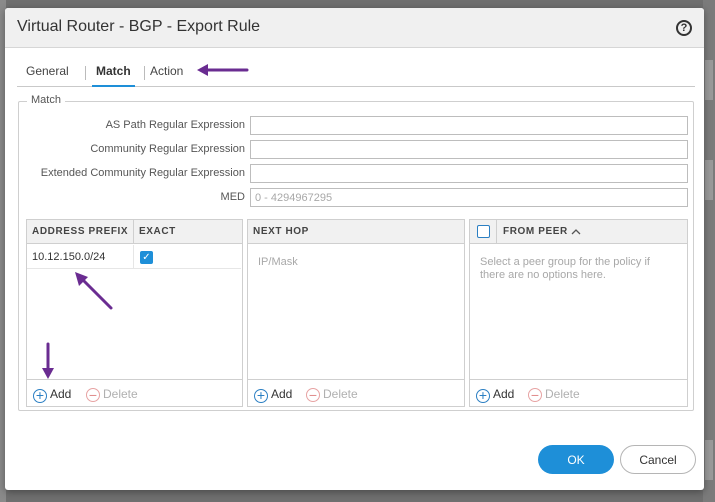  Describe the element at coordinates (535, 231) in the screenshot. I see `column-header-from-peer: FROM PEER` at that location.